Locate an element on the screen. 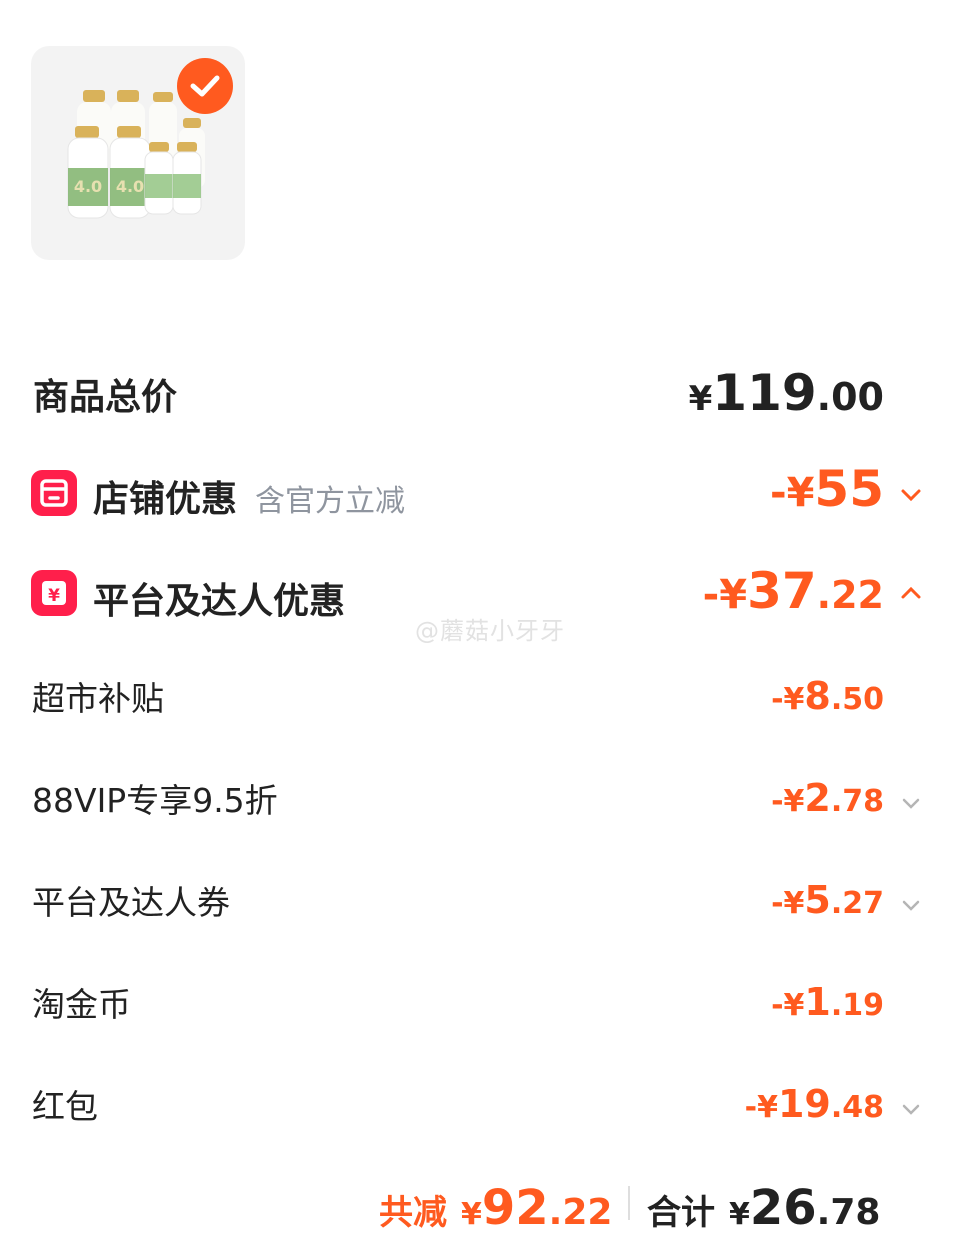 The width and height of the screenshot is (960, 1254). selected-check-icon is located at coordinates (205, 86).